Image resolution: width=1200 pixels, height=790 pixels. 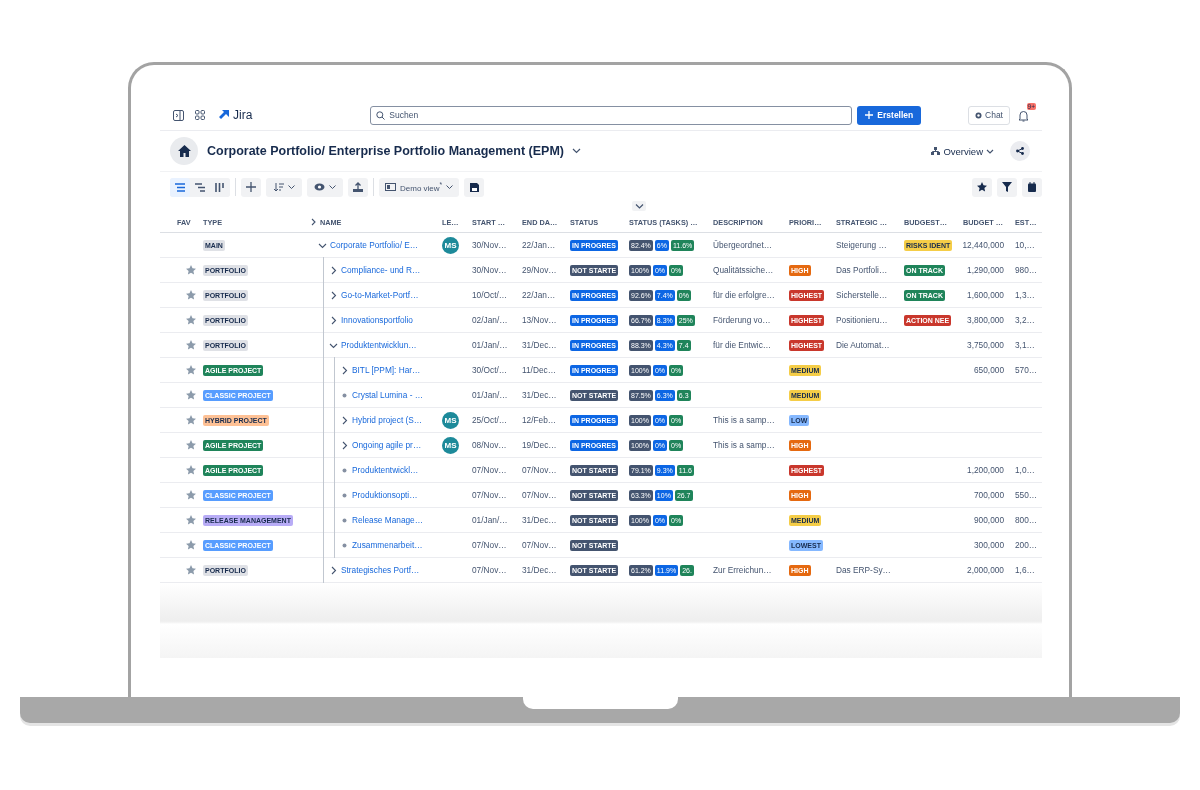 What do you see at coordinates (200, 115) in the screenshot?
I see `app-grid-icon` at bounding box center [200, 115].